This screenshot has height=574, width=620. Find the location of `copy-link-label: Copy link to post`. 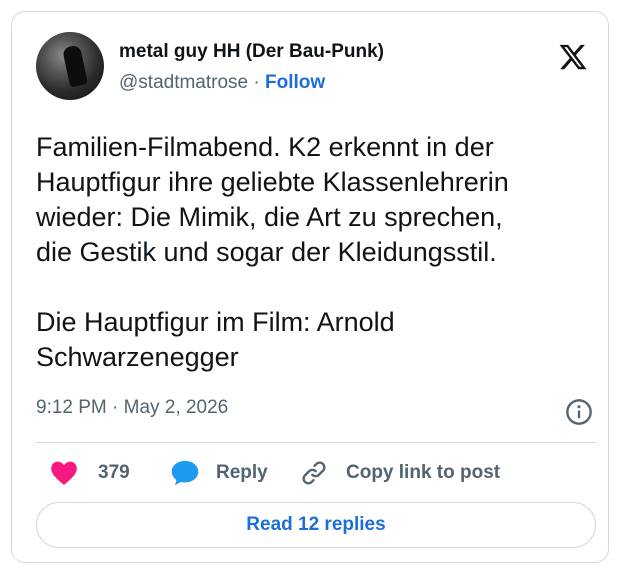

copy-link-label: Copy link to post is located at coordinates (423, 472).